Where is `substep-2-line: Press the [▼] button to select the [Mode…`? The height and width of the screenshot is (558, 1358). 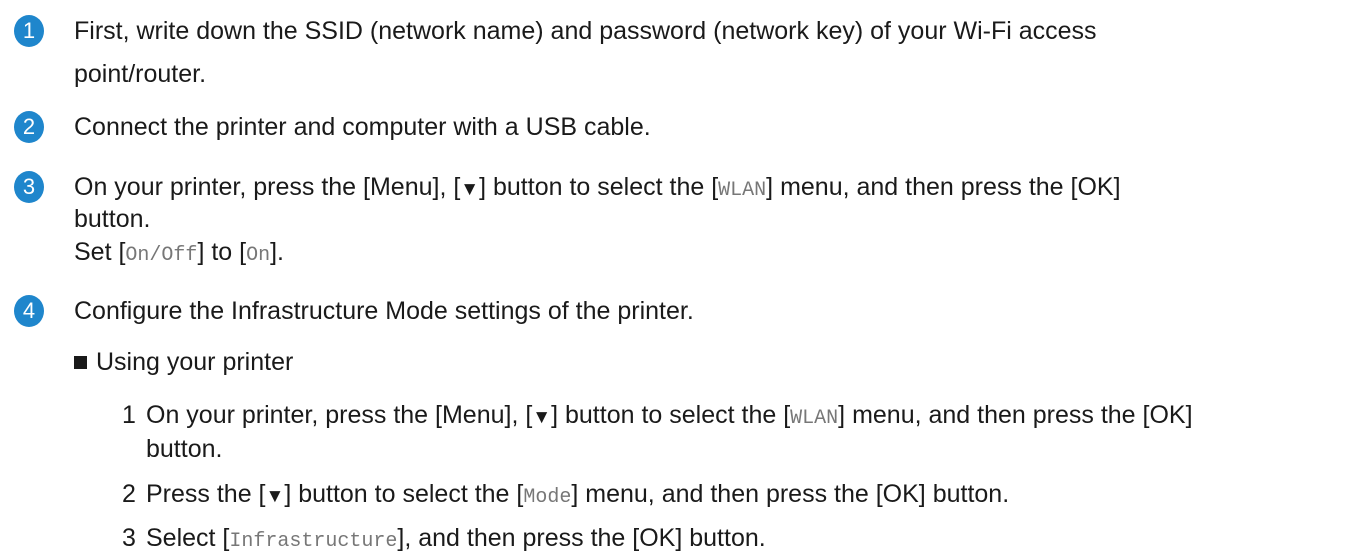 substep-2-line: Press the [▼] button to select the [Mode… is located at coordinates (577, 496).